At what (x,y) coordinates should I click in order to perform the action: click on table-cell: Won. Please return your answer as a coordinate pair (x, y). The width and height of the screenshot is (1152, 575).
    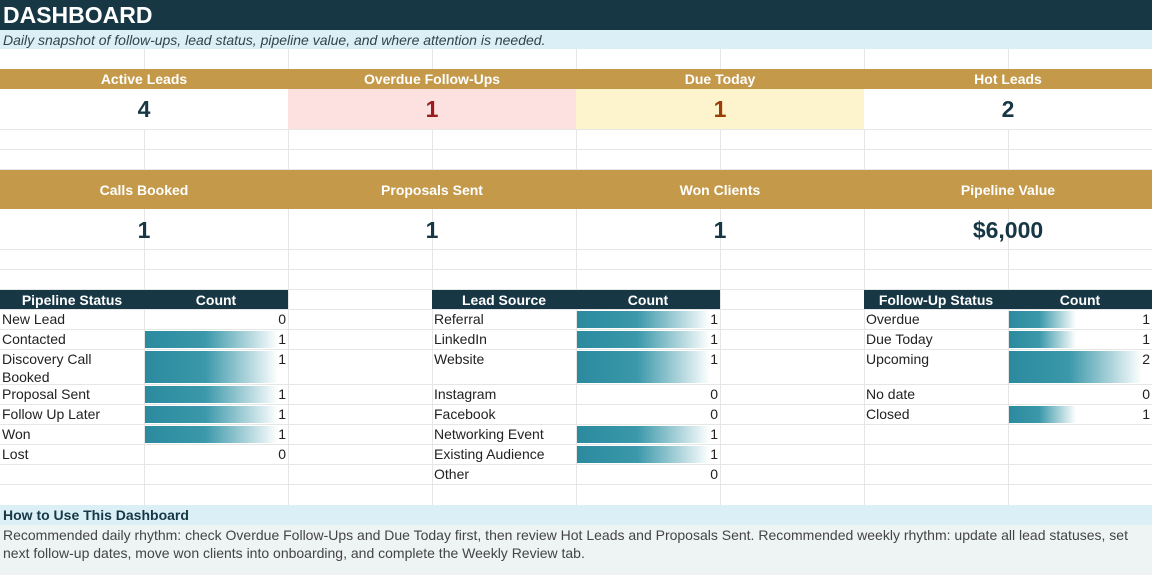
    Looking at the image, I should click on (72, 434).